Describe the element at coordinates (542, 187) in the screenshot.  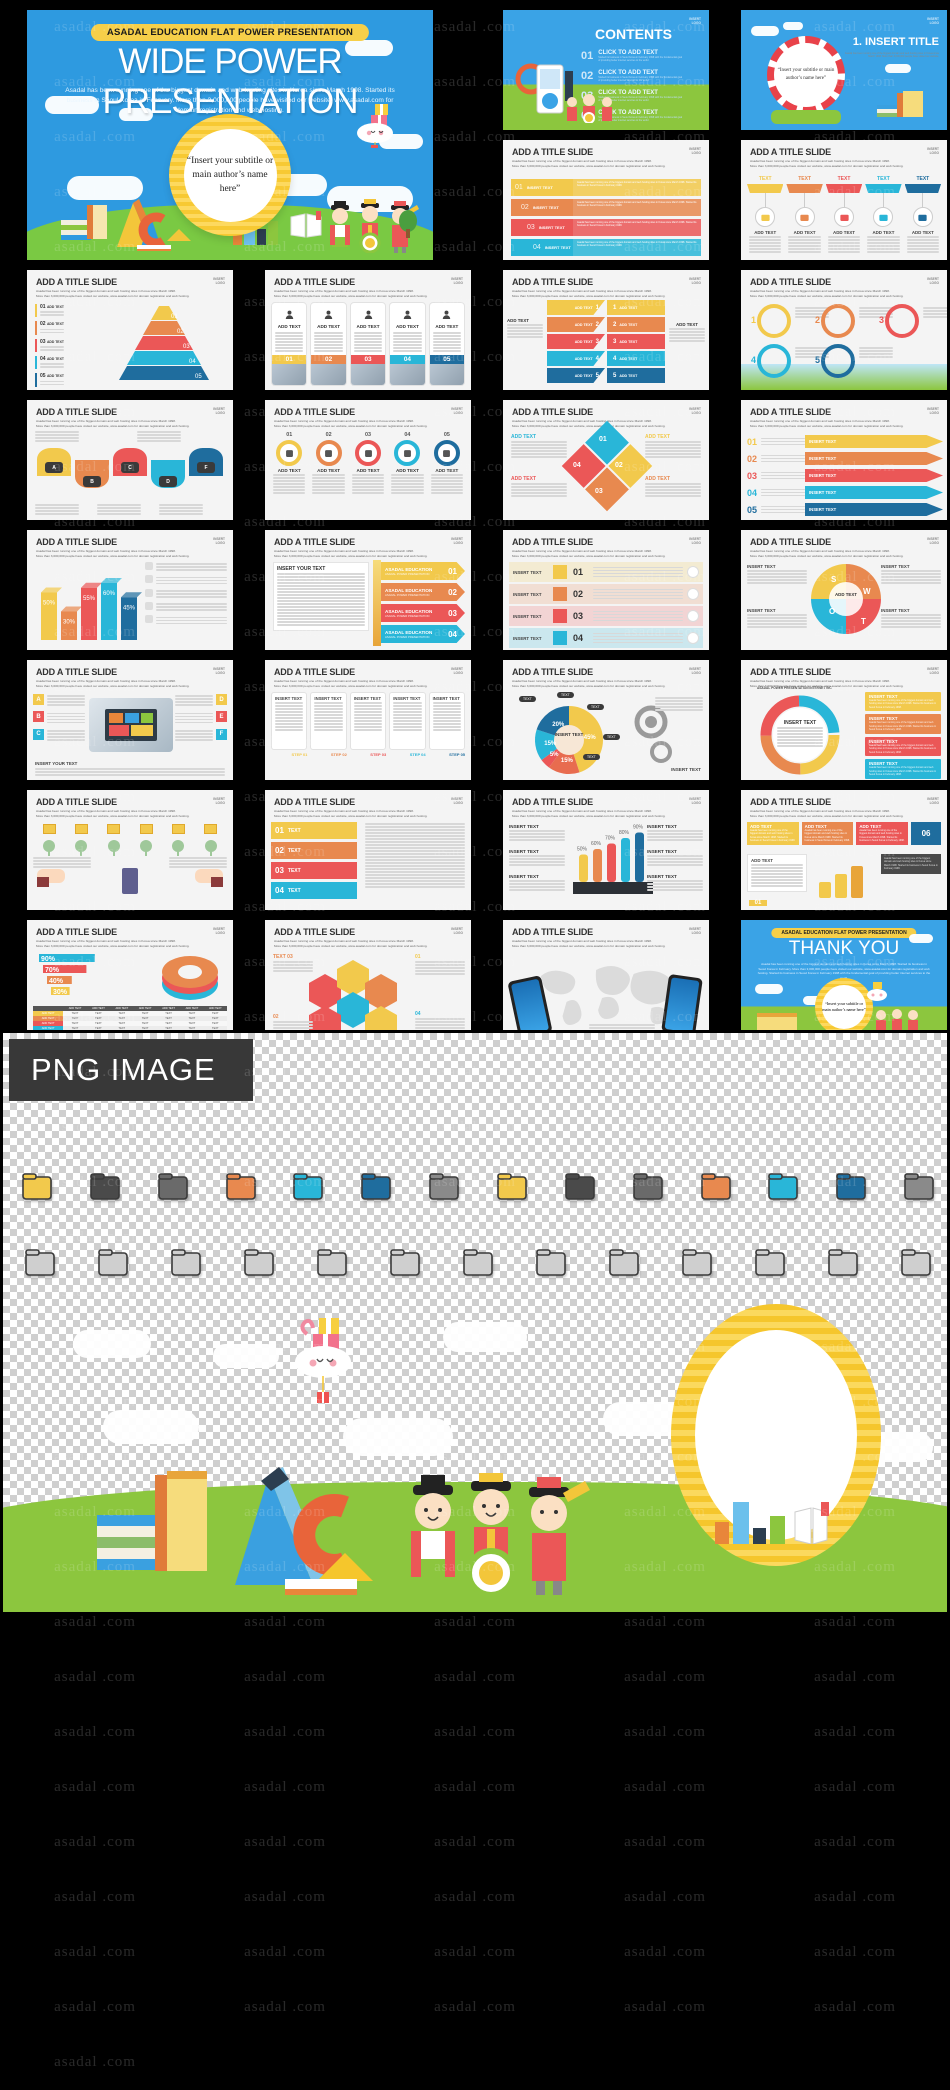
I see `step-block: 01 INSERT TEXT` at that location.